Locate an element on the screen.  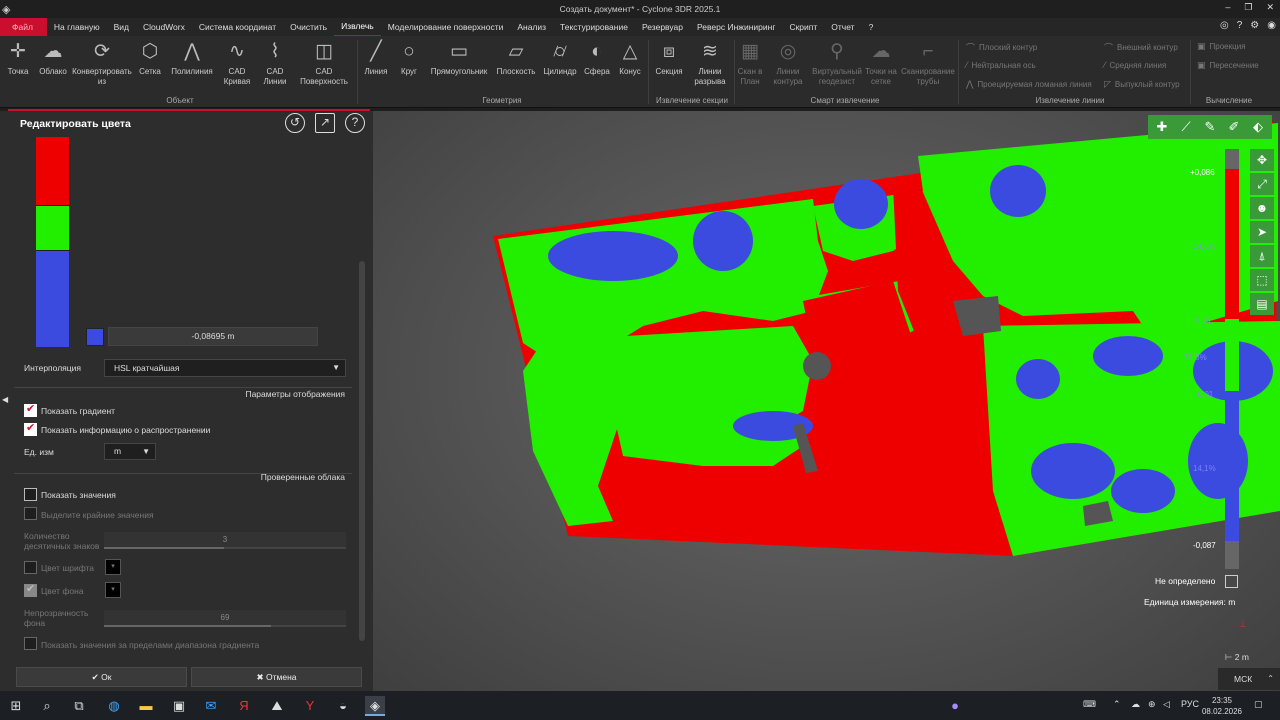
cad-lines-button: ⌇ CAD Линии is located at coordinates (275, 63).